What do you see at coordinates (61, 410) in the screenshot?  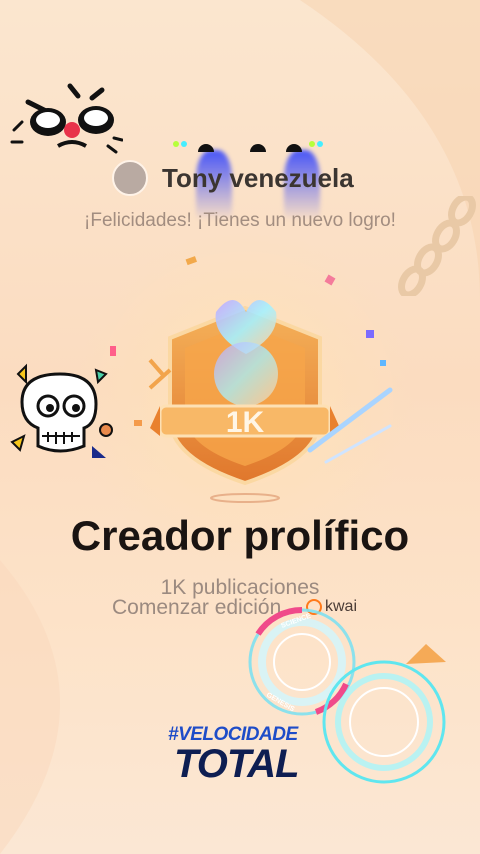 I see `skull-sticker` at bounding box center [61, 410].